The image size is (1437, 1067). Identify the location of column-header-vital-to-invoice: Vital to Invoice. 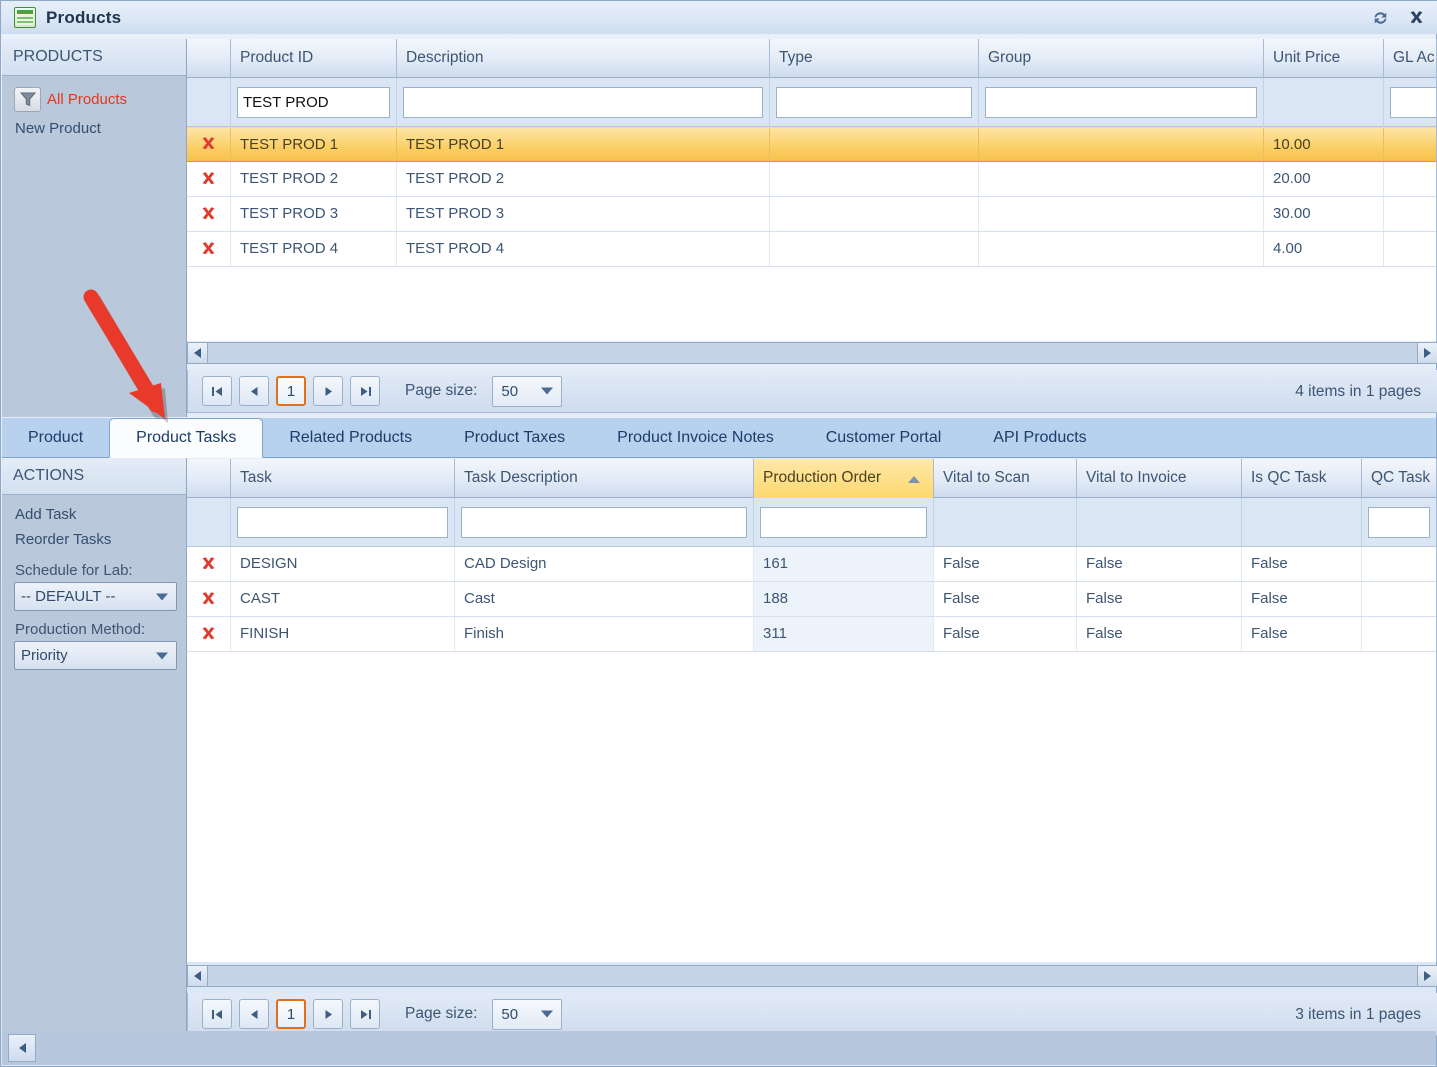
(1159, 478).